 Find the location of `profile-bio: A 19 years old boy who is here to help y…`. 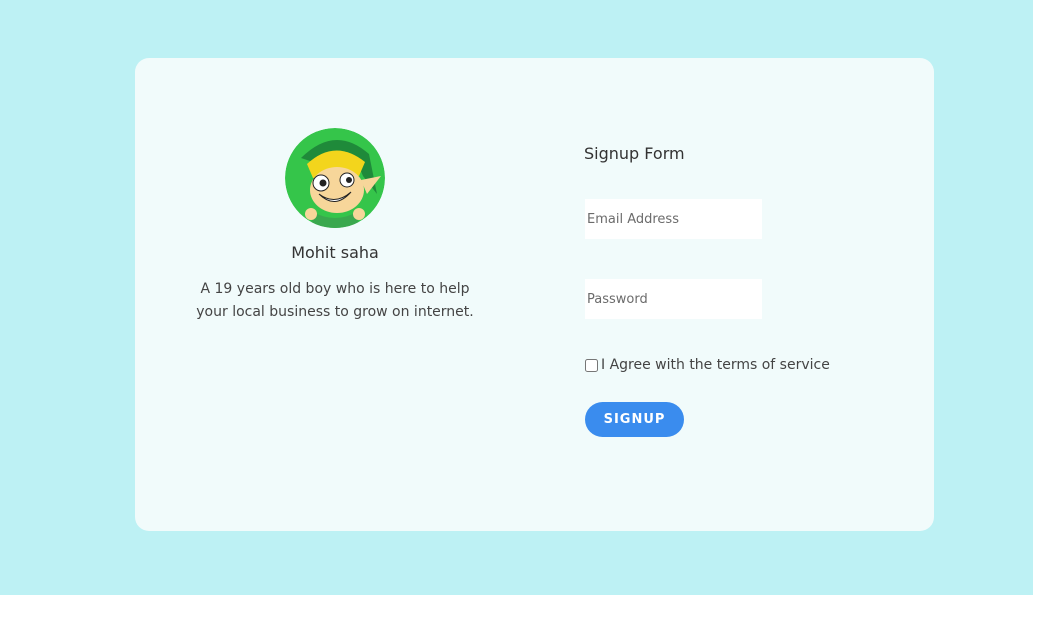

profile-bio: A 19 years old boy who is here to help y… is located at coordinates (335, 300).